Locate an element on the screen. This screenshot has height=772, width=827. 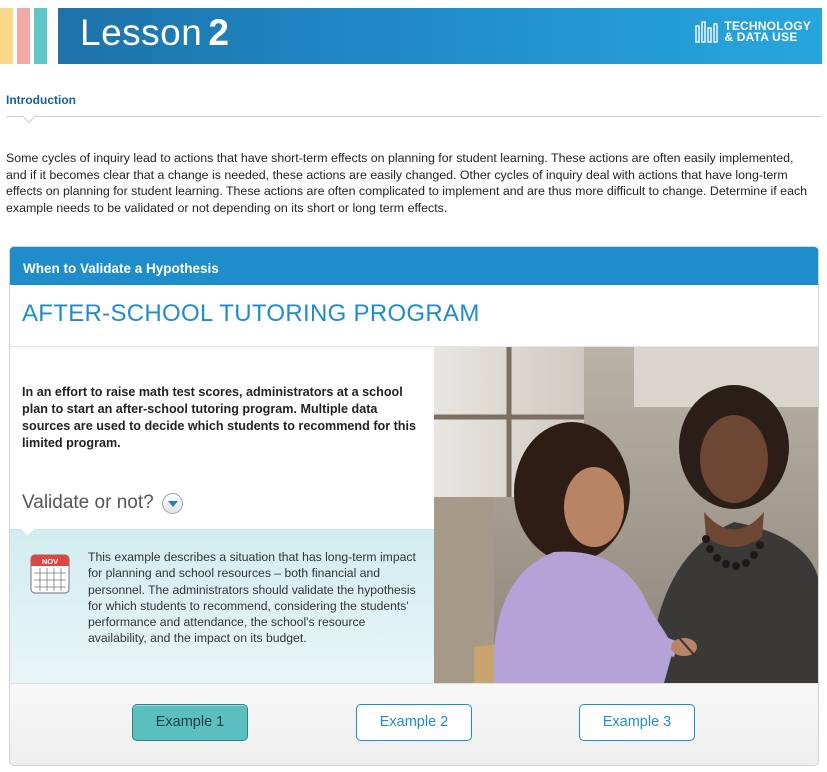
chevron-down-icon is located at coordinates (172, 503).